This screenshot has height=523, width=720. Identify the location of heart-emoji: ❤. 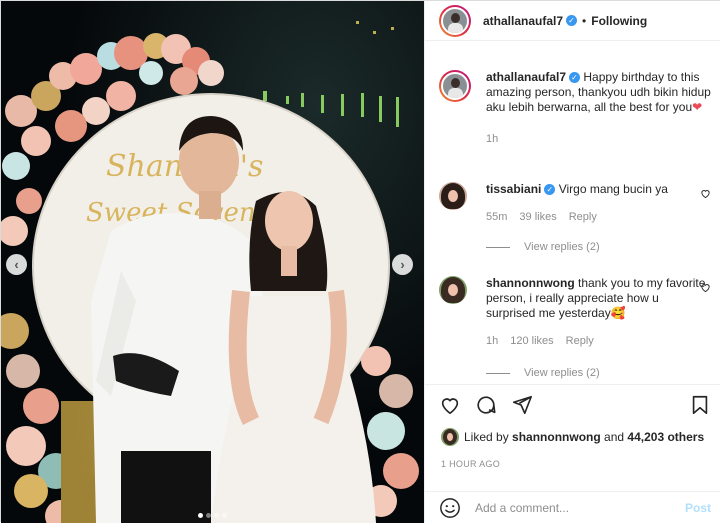
(697, 107).